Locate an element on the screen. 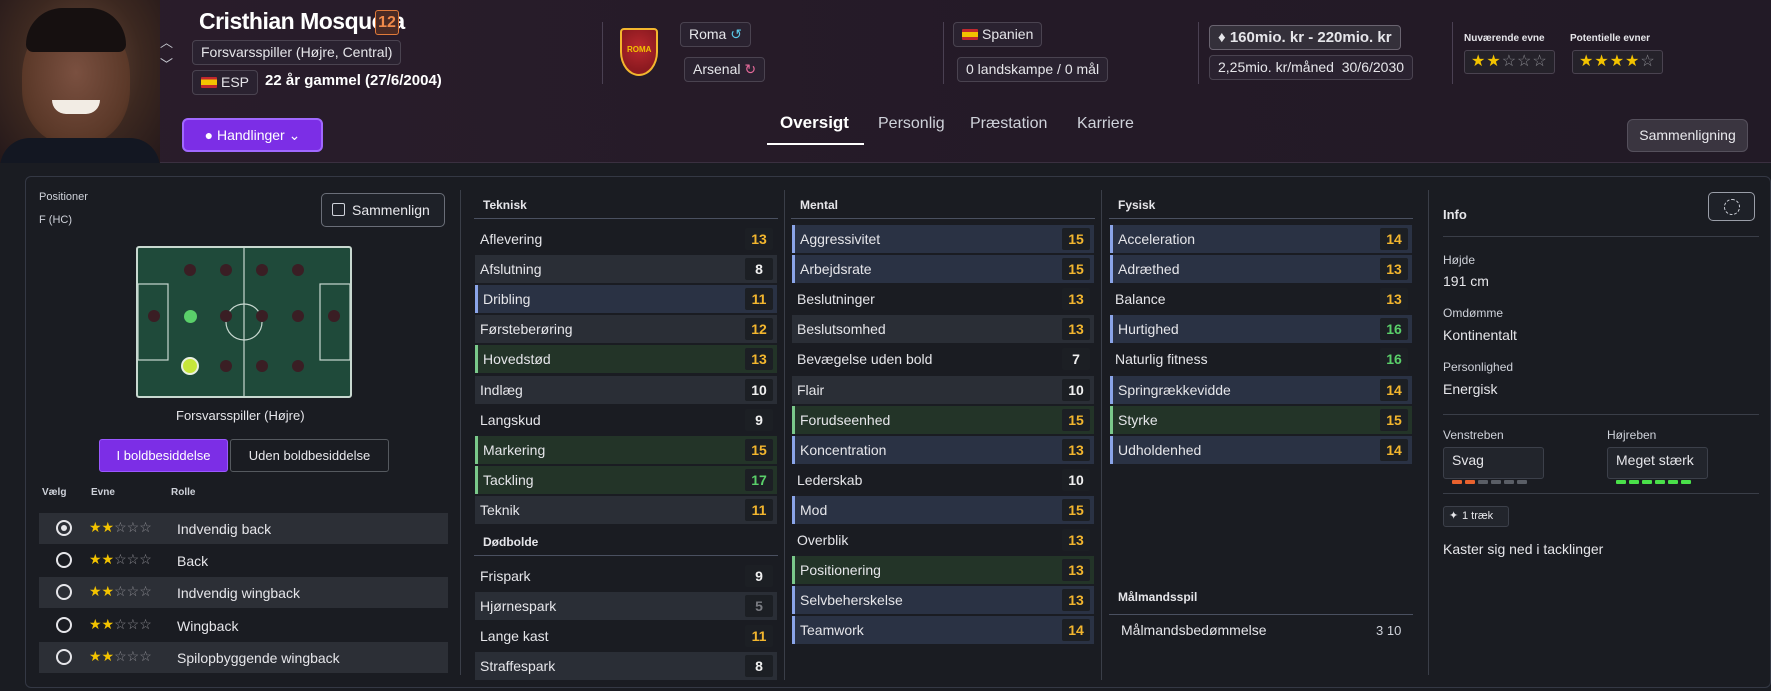 This screenshot has width=1771, height=691. attribute-row: Beslutninger 13 is located at coordinates (943, 299).